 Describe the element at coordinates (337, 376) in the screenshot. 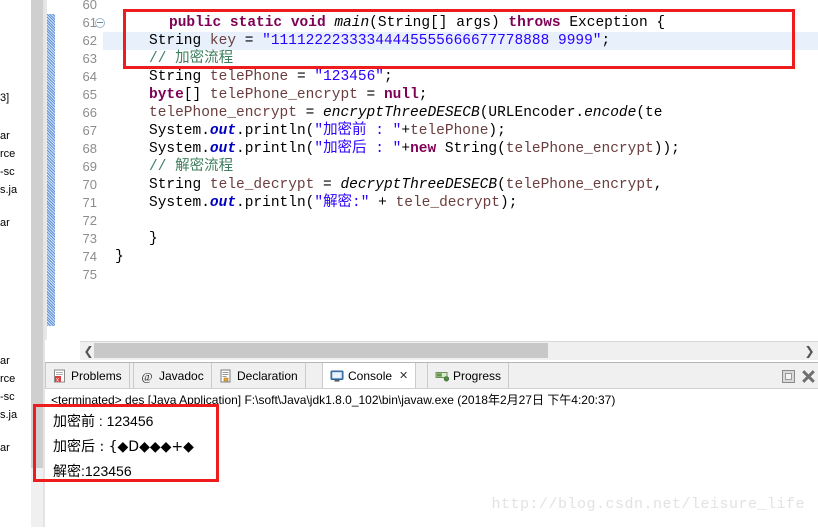

I see `console-icon` at that location.